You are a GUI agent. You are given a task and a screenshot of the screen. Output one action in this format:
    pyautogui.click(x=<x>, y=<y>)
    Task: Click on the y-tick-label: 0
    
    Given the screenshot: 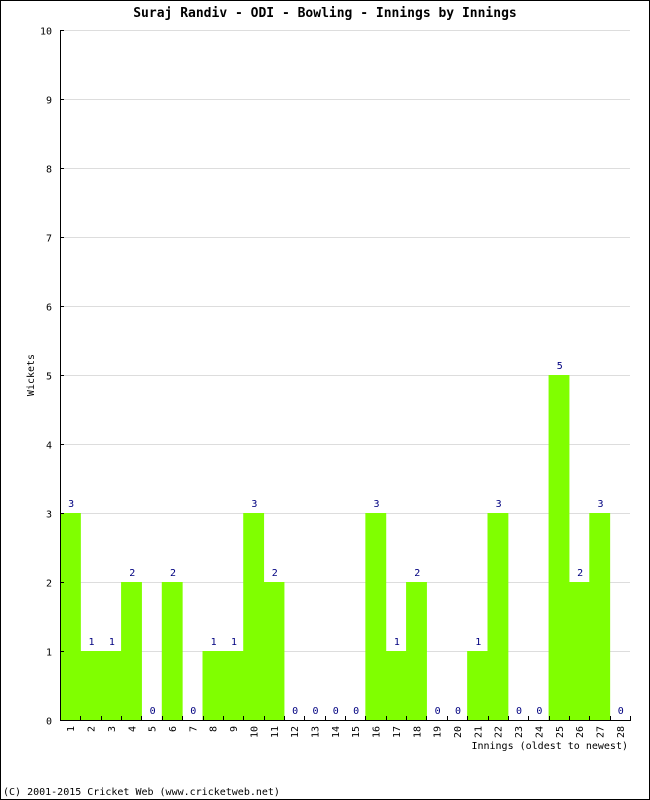 What is the action you would take?
    pyautogui.click(x=49, y=722)
    